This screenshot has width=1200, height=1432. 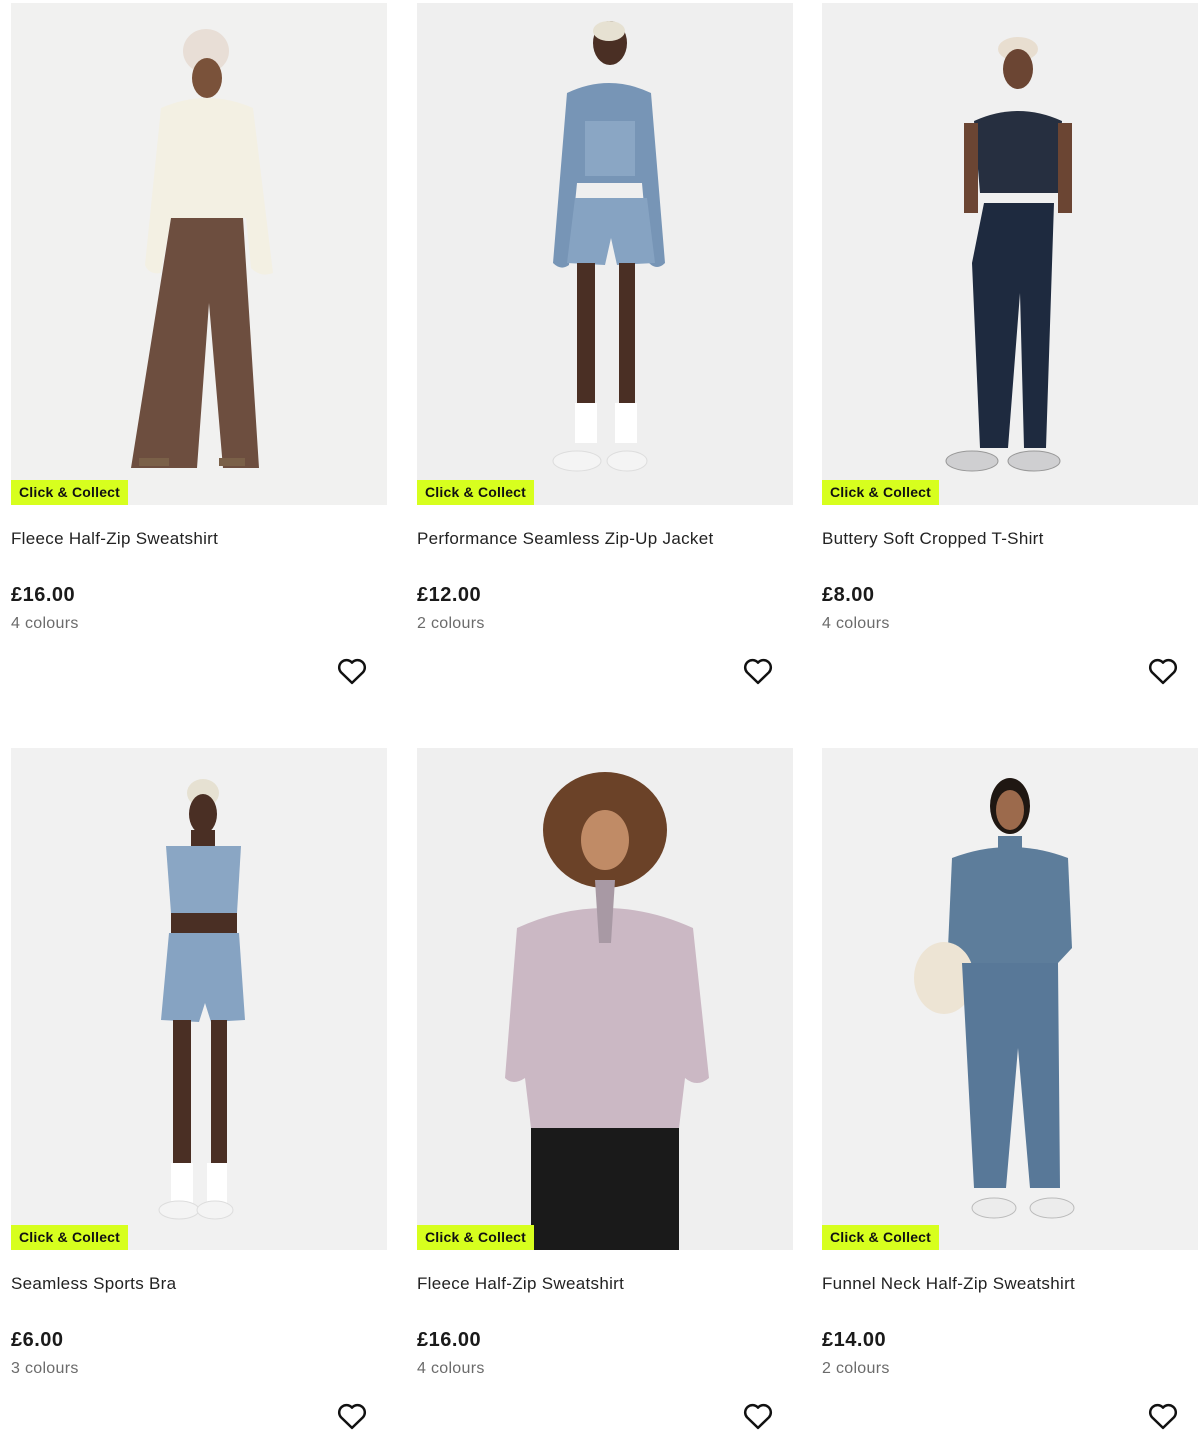 What do you see at coordinates (948, 1284) in the screenshot?
I see `product-name: Funnel Neck Half-Zip Sweatshirt` at bounding box center [948, 1284].